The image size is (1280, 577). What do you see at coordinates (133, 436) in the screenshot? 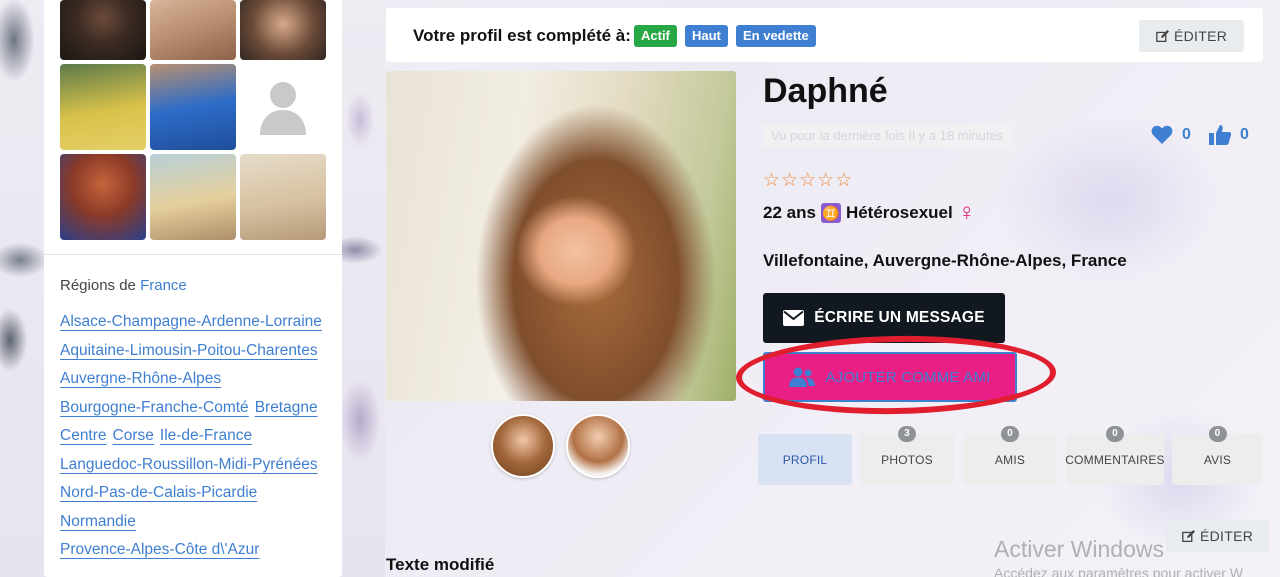
I see `region-link: Corse` at bounding box center [133, 436].